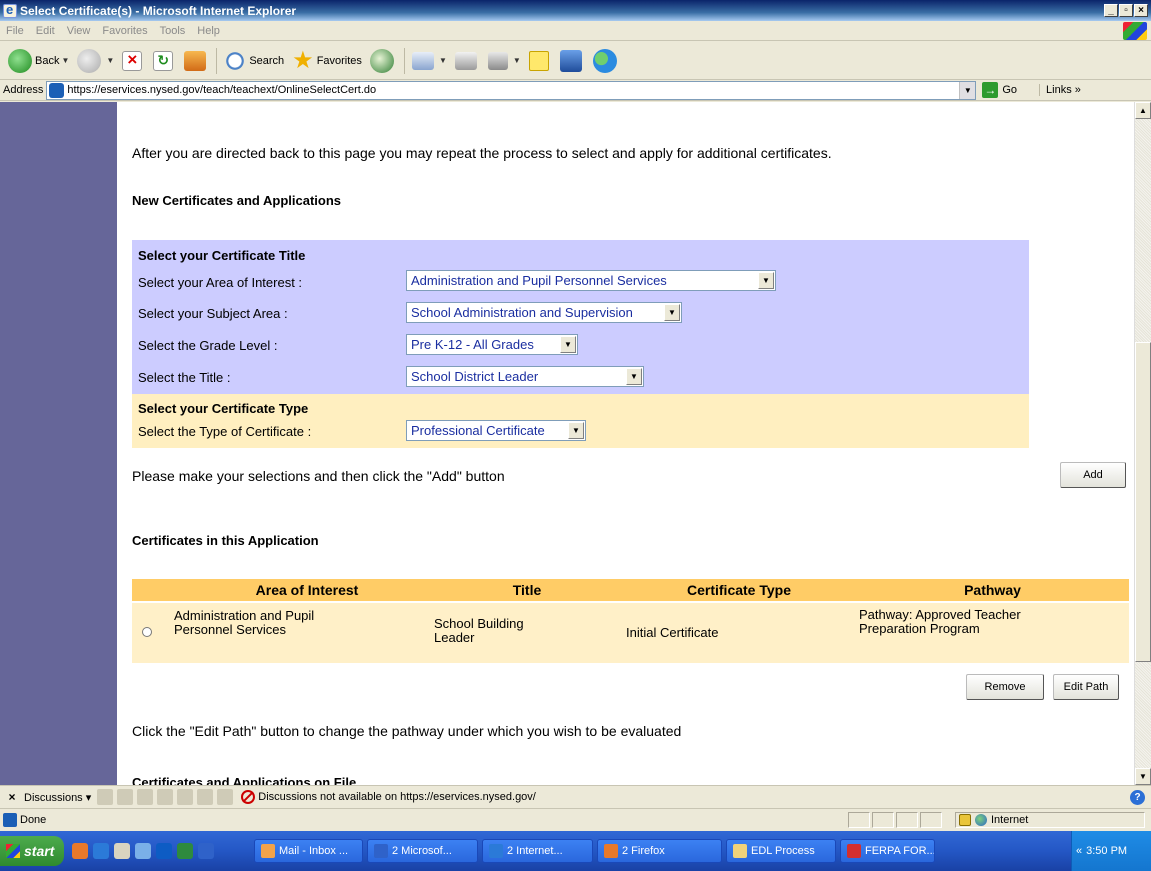 The image size is (1151, 871). What do you see at coordinates (496, 430) in the screenshot?
I see `certificate-type-select: Professional Certificate ▼` at bounding box center [496, 430].